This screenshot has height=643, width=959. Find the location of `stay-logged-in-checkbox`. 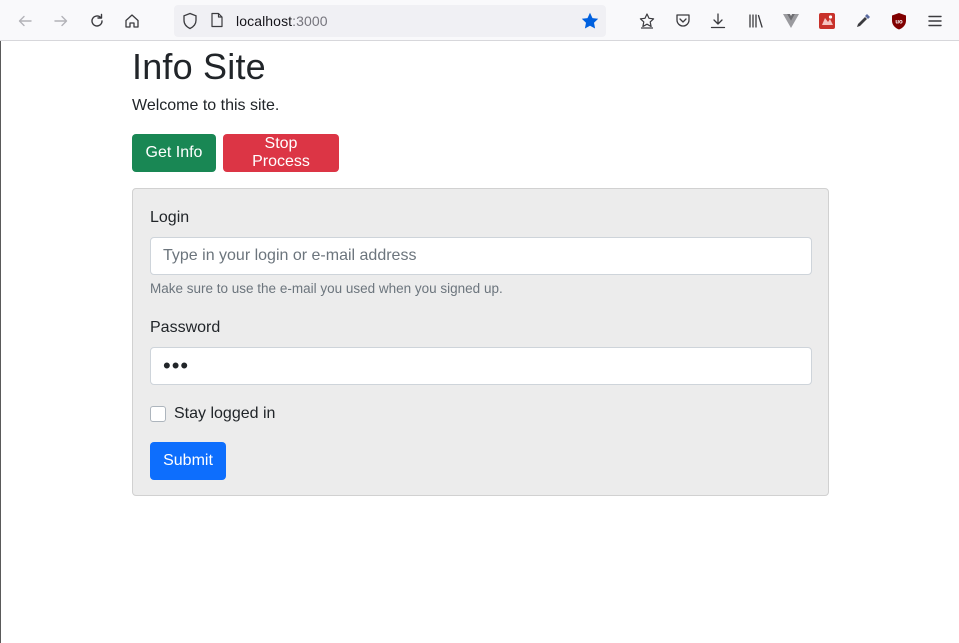

stay-logged-in-checkbox is located at coordinates (158, 414).